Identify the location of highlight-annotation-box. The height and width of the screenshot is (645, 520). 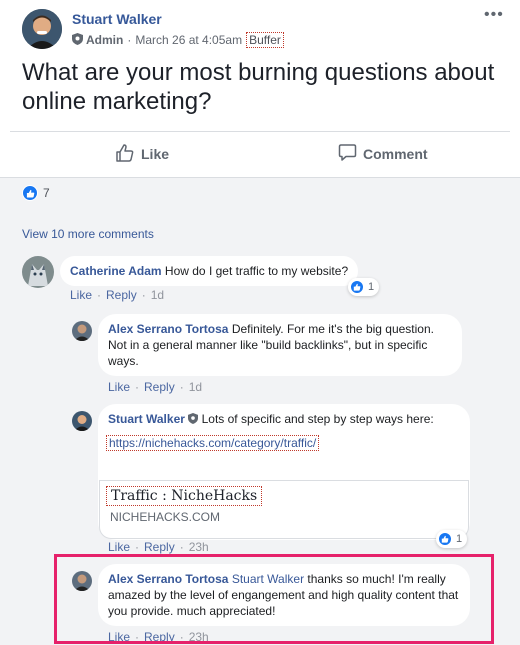
(274, 599).